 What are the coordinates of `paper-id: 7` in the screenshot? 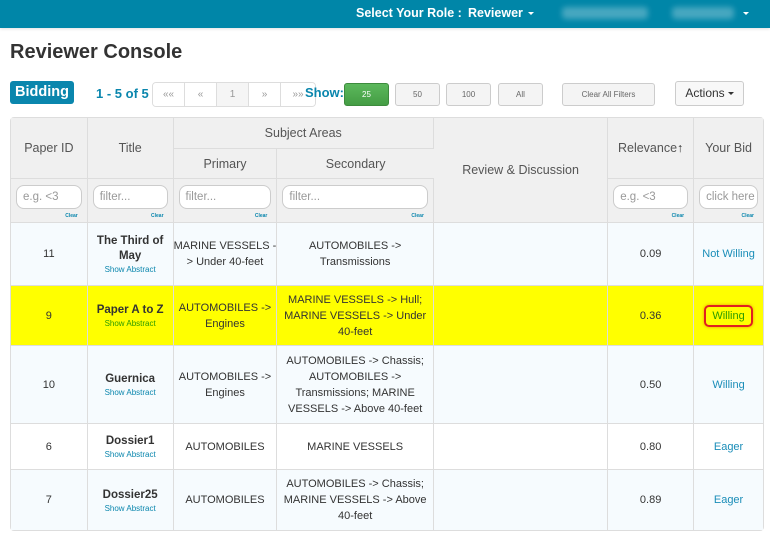 It's located at (49, 500).